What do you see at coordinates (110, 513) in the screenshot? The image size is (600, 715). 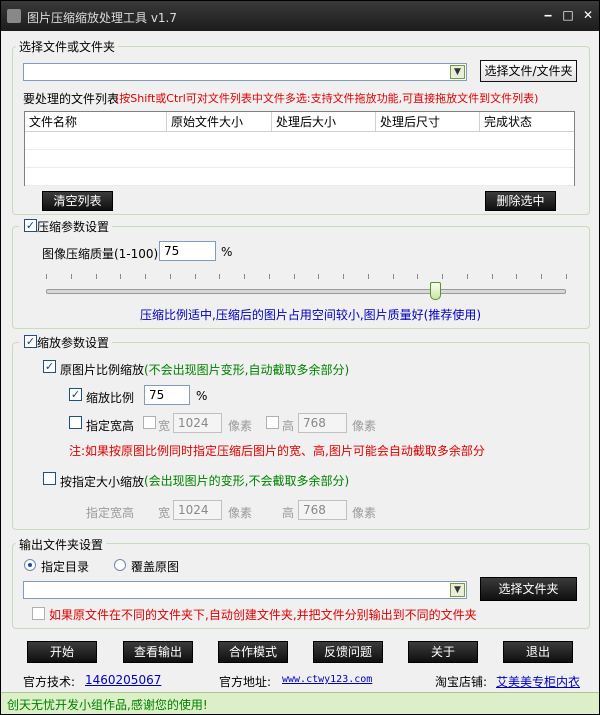 I see `size-wh-label: 指定宽高` at bounding box center [110, 513].